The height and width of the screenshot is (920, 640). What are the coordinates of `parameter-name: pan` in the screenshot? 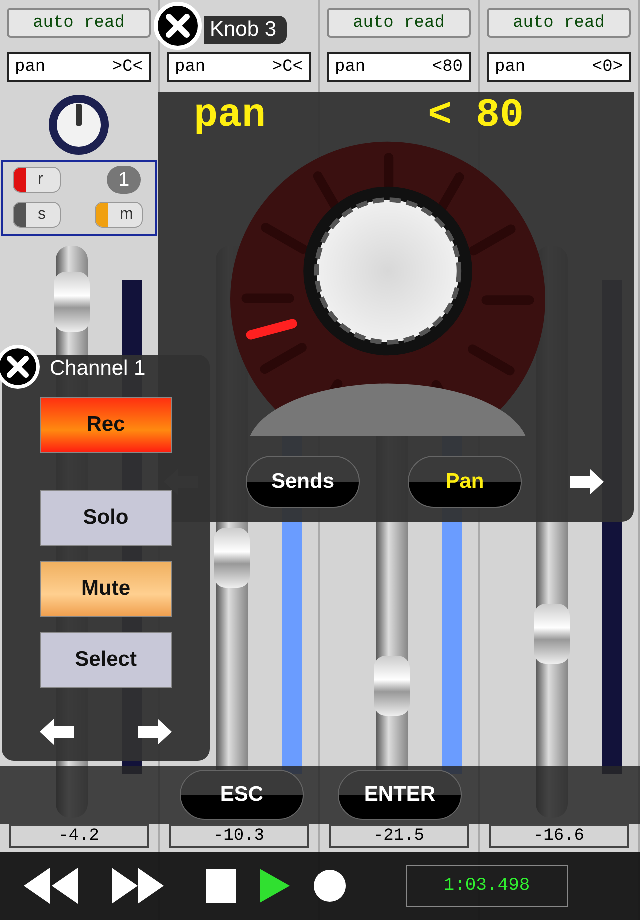 It's located at (230, 116).